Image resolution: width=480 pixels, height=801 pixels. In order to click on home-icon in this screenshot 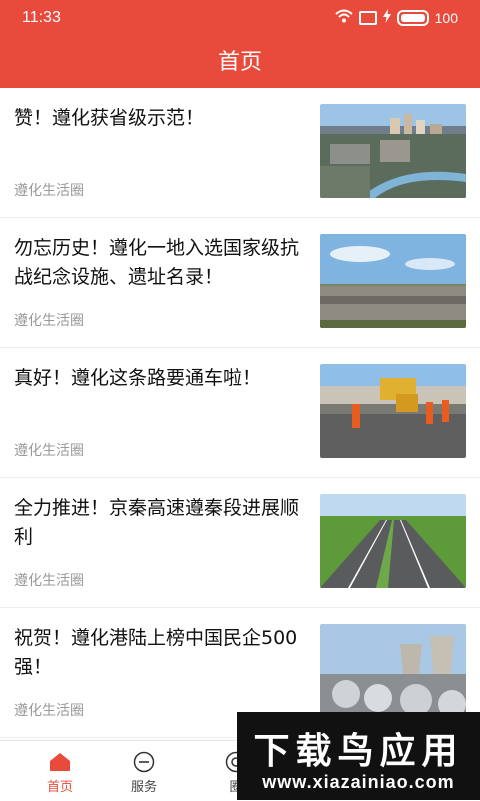, I will do `click(60, 762)`.